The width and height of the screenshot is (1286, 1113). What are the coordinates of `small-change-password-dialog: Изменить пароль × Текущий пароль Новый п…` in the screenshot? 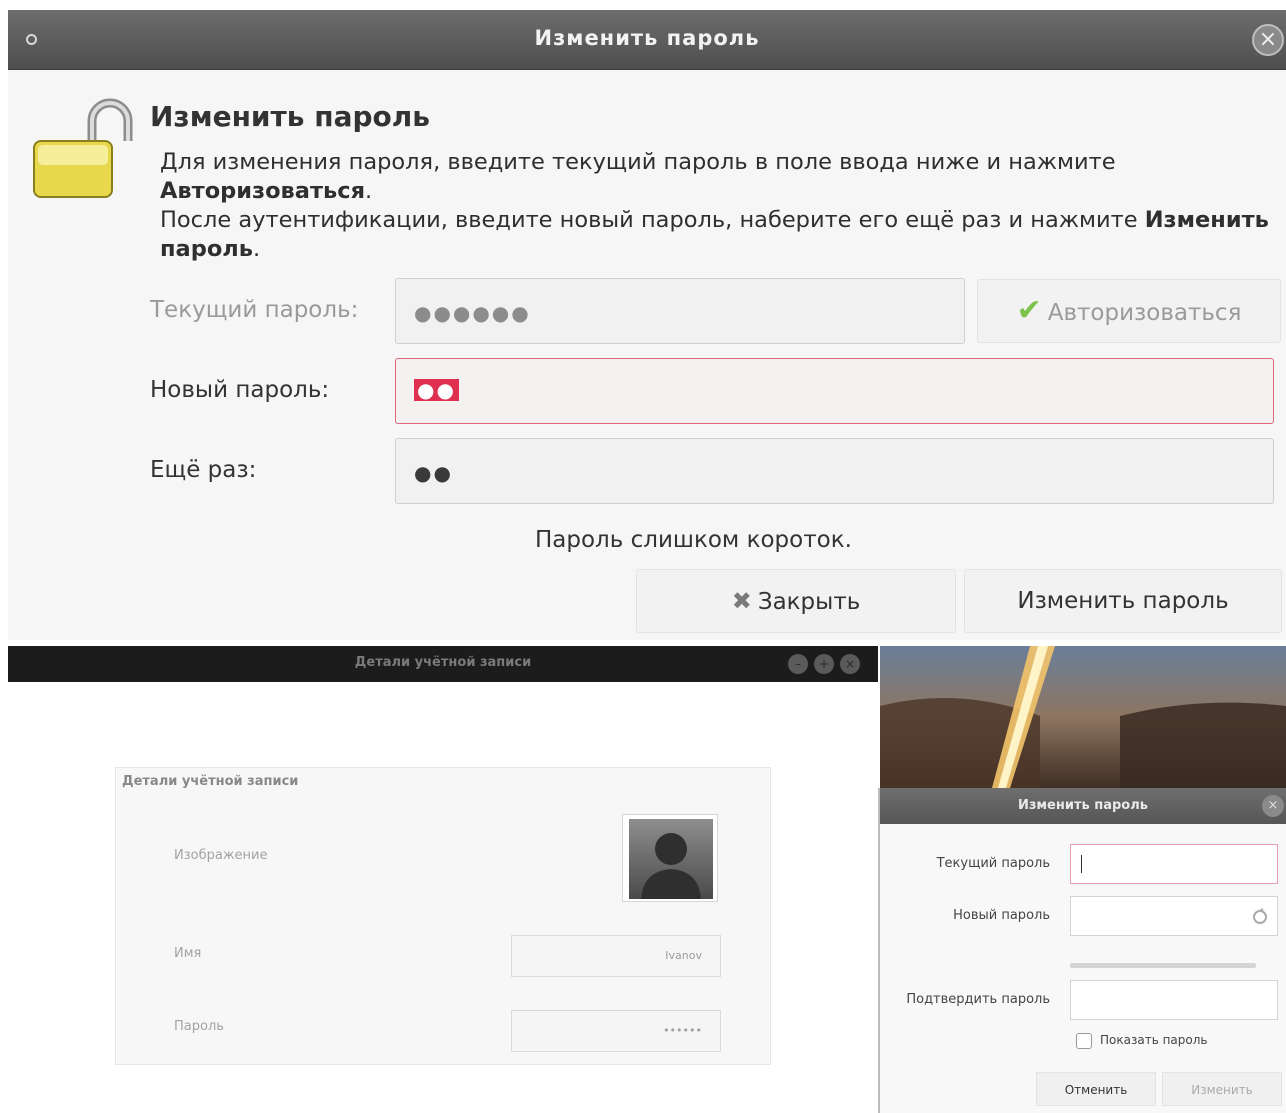 It's located at (1082, 950).